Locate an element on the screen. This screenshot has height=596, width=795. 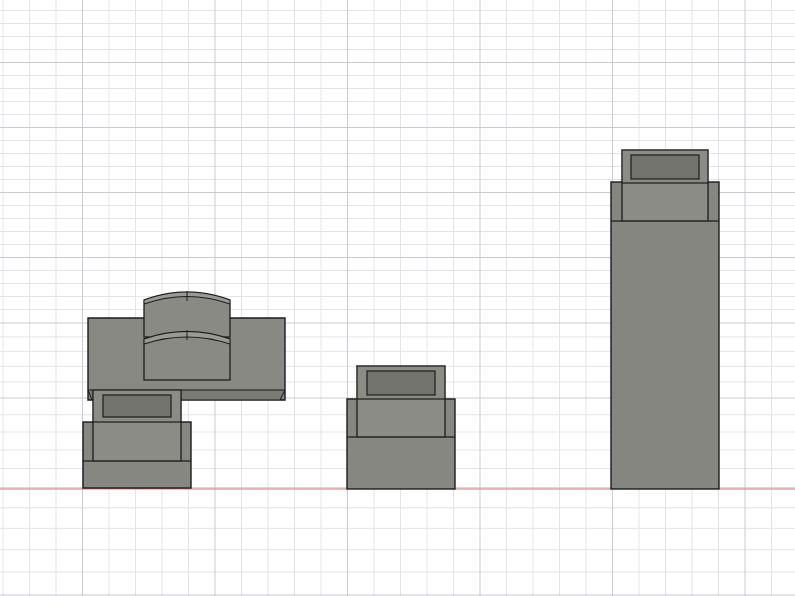
column-body is located at coordinates (665, 335).